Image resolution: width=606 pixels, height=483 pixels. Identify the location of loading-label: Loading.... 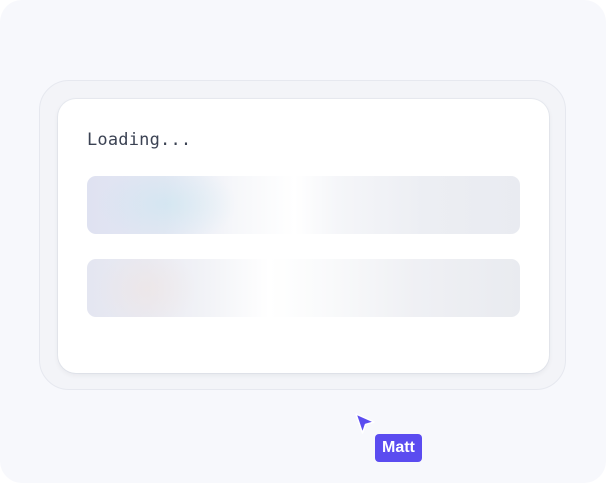
(139, 140).